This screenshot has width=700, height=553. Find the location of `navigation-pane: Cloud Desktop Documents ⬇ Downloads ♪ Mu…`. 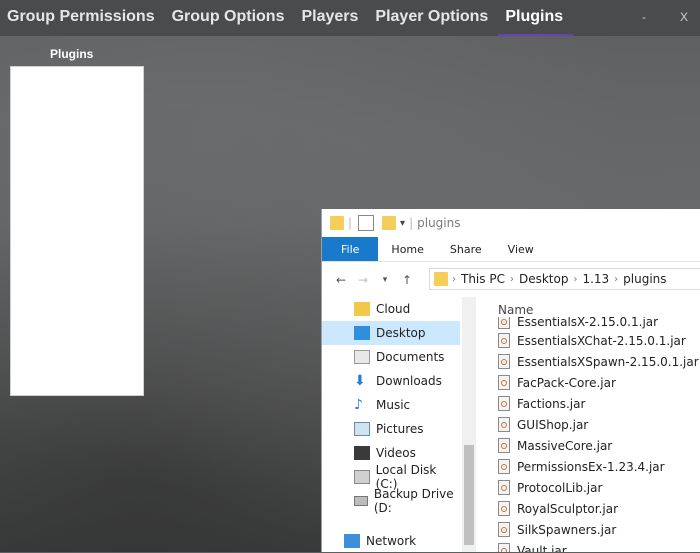

navigation-pane: Cloud Desktop Documents ⬇ Downloads ♪ Mu… is located at coordinates (392, 424).